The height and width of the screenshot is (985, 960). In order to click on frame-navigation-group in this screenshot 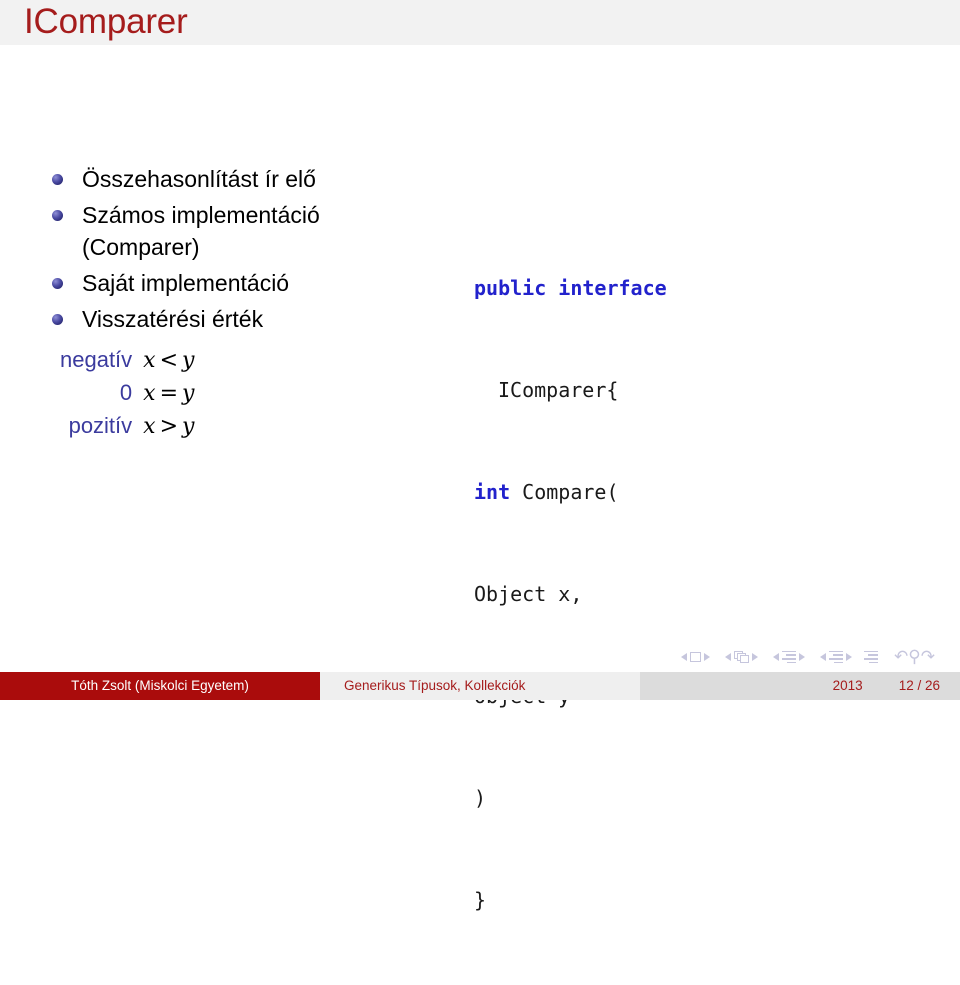, I will do `click(741, 657)`.